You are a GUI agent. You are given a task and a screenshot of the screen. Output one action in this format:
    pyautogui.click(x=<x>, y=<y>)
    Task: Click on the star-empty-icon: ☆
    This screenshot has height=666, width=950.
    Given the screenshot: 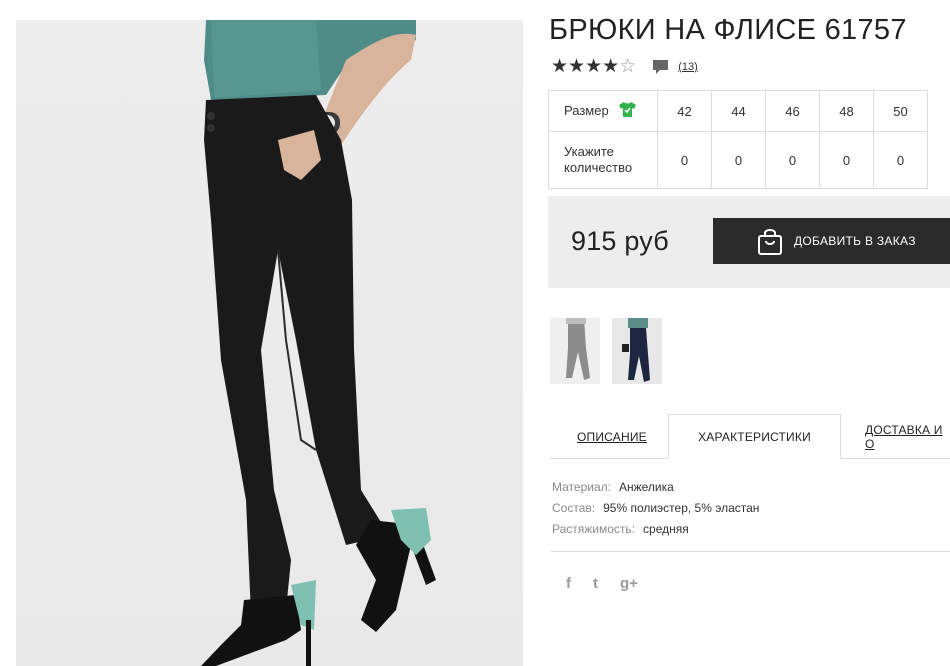 What is the action you would take?
    pyautogui.click(x=627, y=66)
    